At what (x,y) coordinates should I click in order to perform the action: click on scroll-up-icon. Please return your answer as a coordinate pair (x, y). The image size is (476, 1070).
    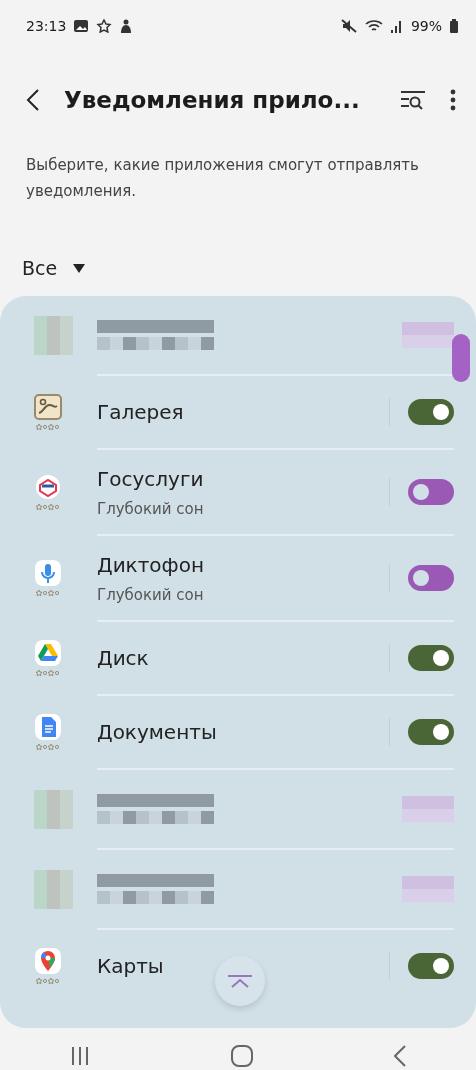
    Looking at the image, I should click on (240, 981).